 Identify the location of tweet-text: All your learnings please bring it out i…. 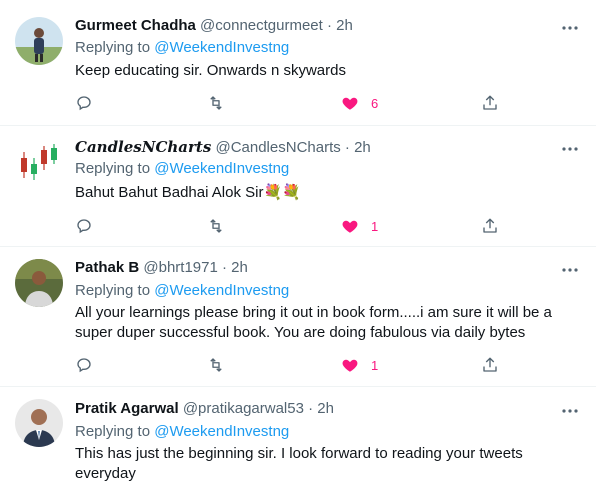
(313, 322).